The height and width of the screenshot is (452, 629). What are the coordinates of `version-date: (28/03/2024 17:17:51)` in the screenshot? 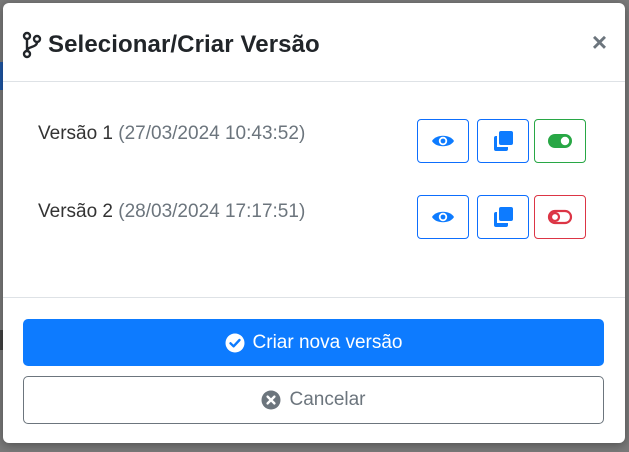 It's located at (212, 211).